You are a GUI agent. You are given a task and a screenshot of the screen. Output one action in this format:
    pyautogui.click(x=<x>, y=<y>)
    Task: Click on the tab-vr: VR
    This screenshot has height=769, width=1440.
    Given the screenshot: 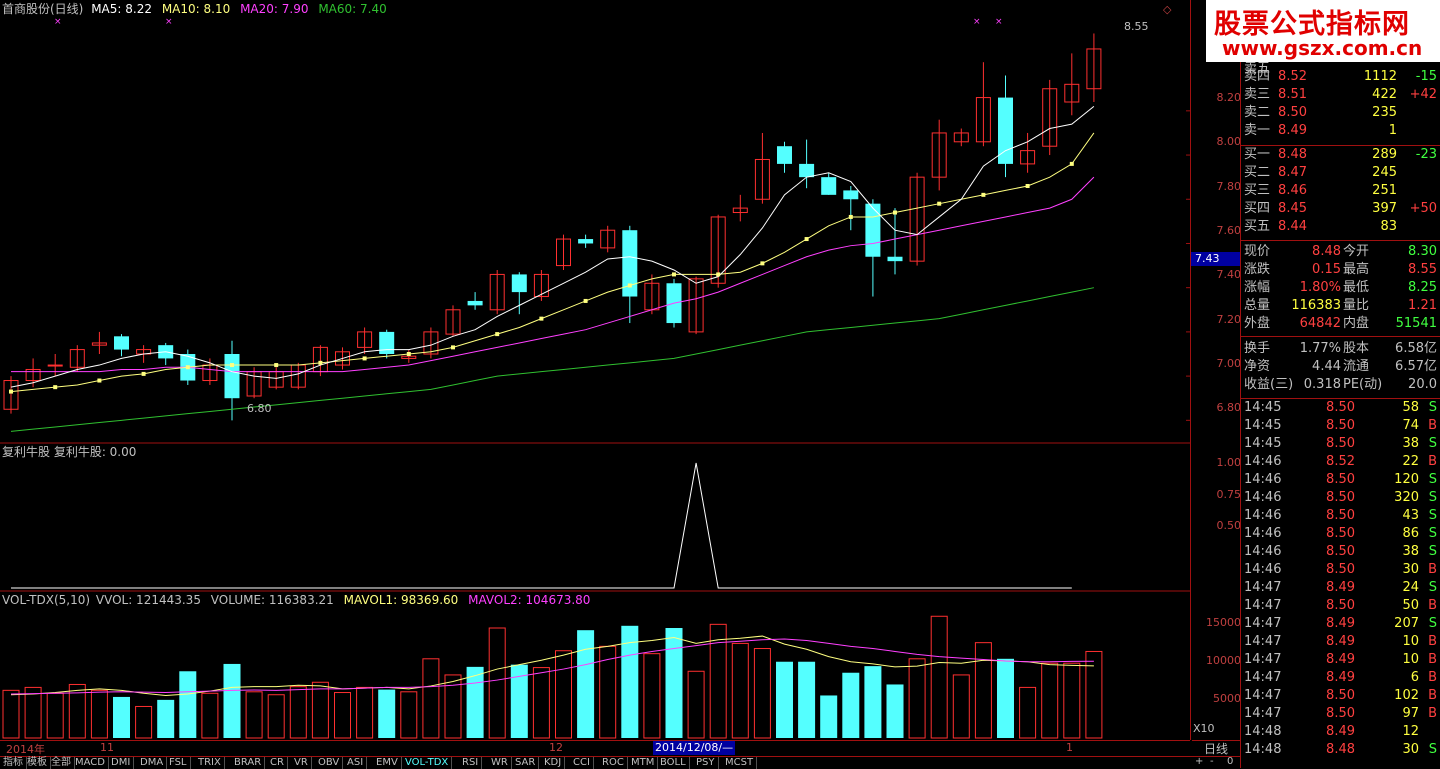 What is the action you would take?
    pyautogui.click(x=301, y=763)
    